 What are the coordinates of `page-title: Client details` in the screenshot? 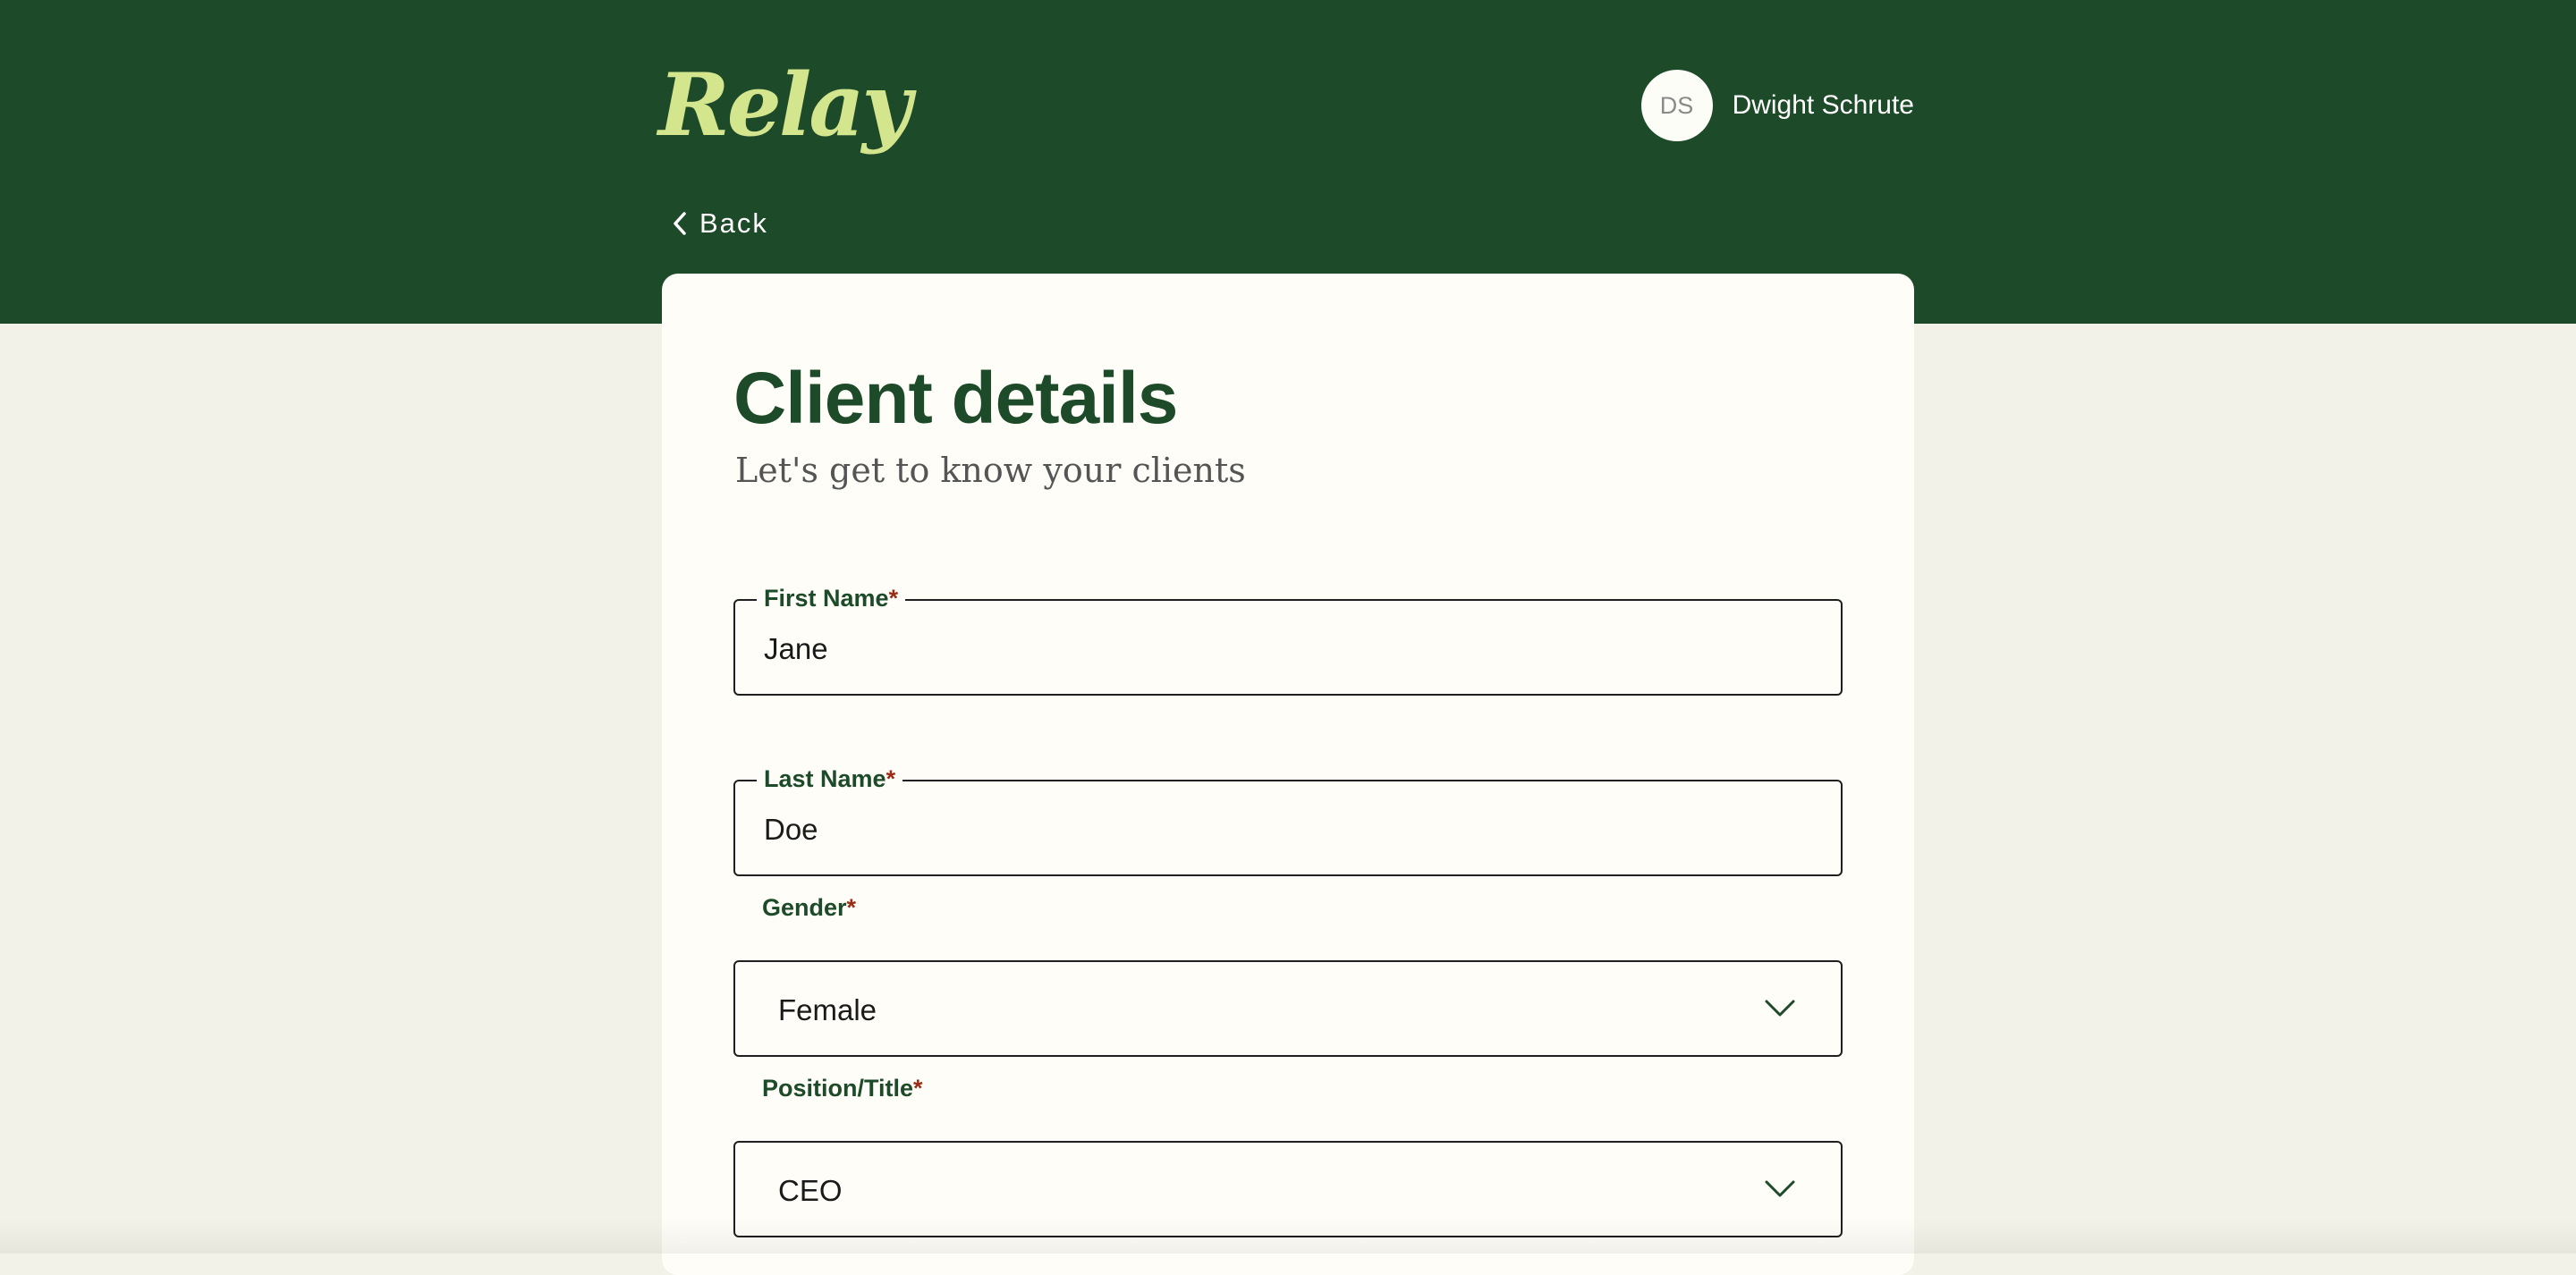 It's located at (955, 398).